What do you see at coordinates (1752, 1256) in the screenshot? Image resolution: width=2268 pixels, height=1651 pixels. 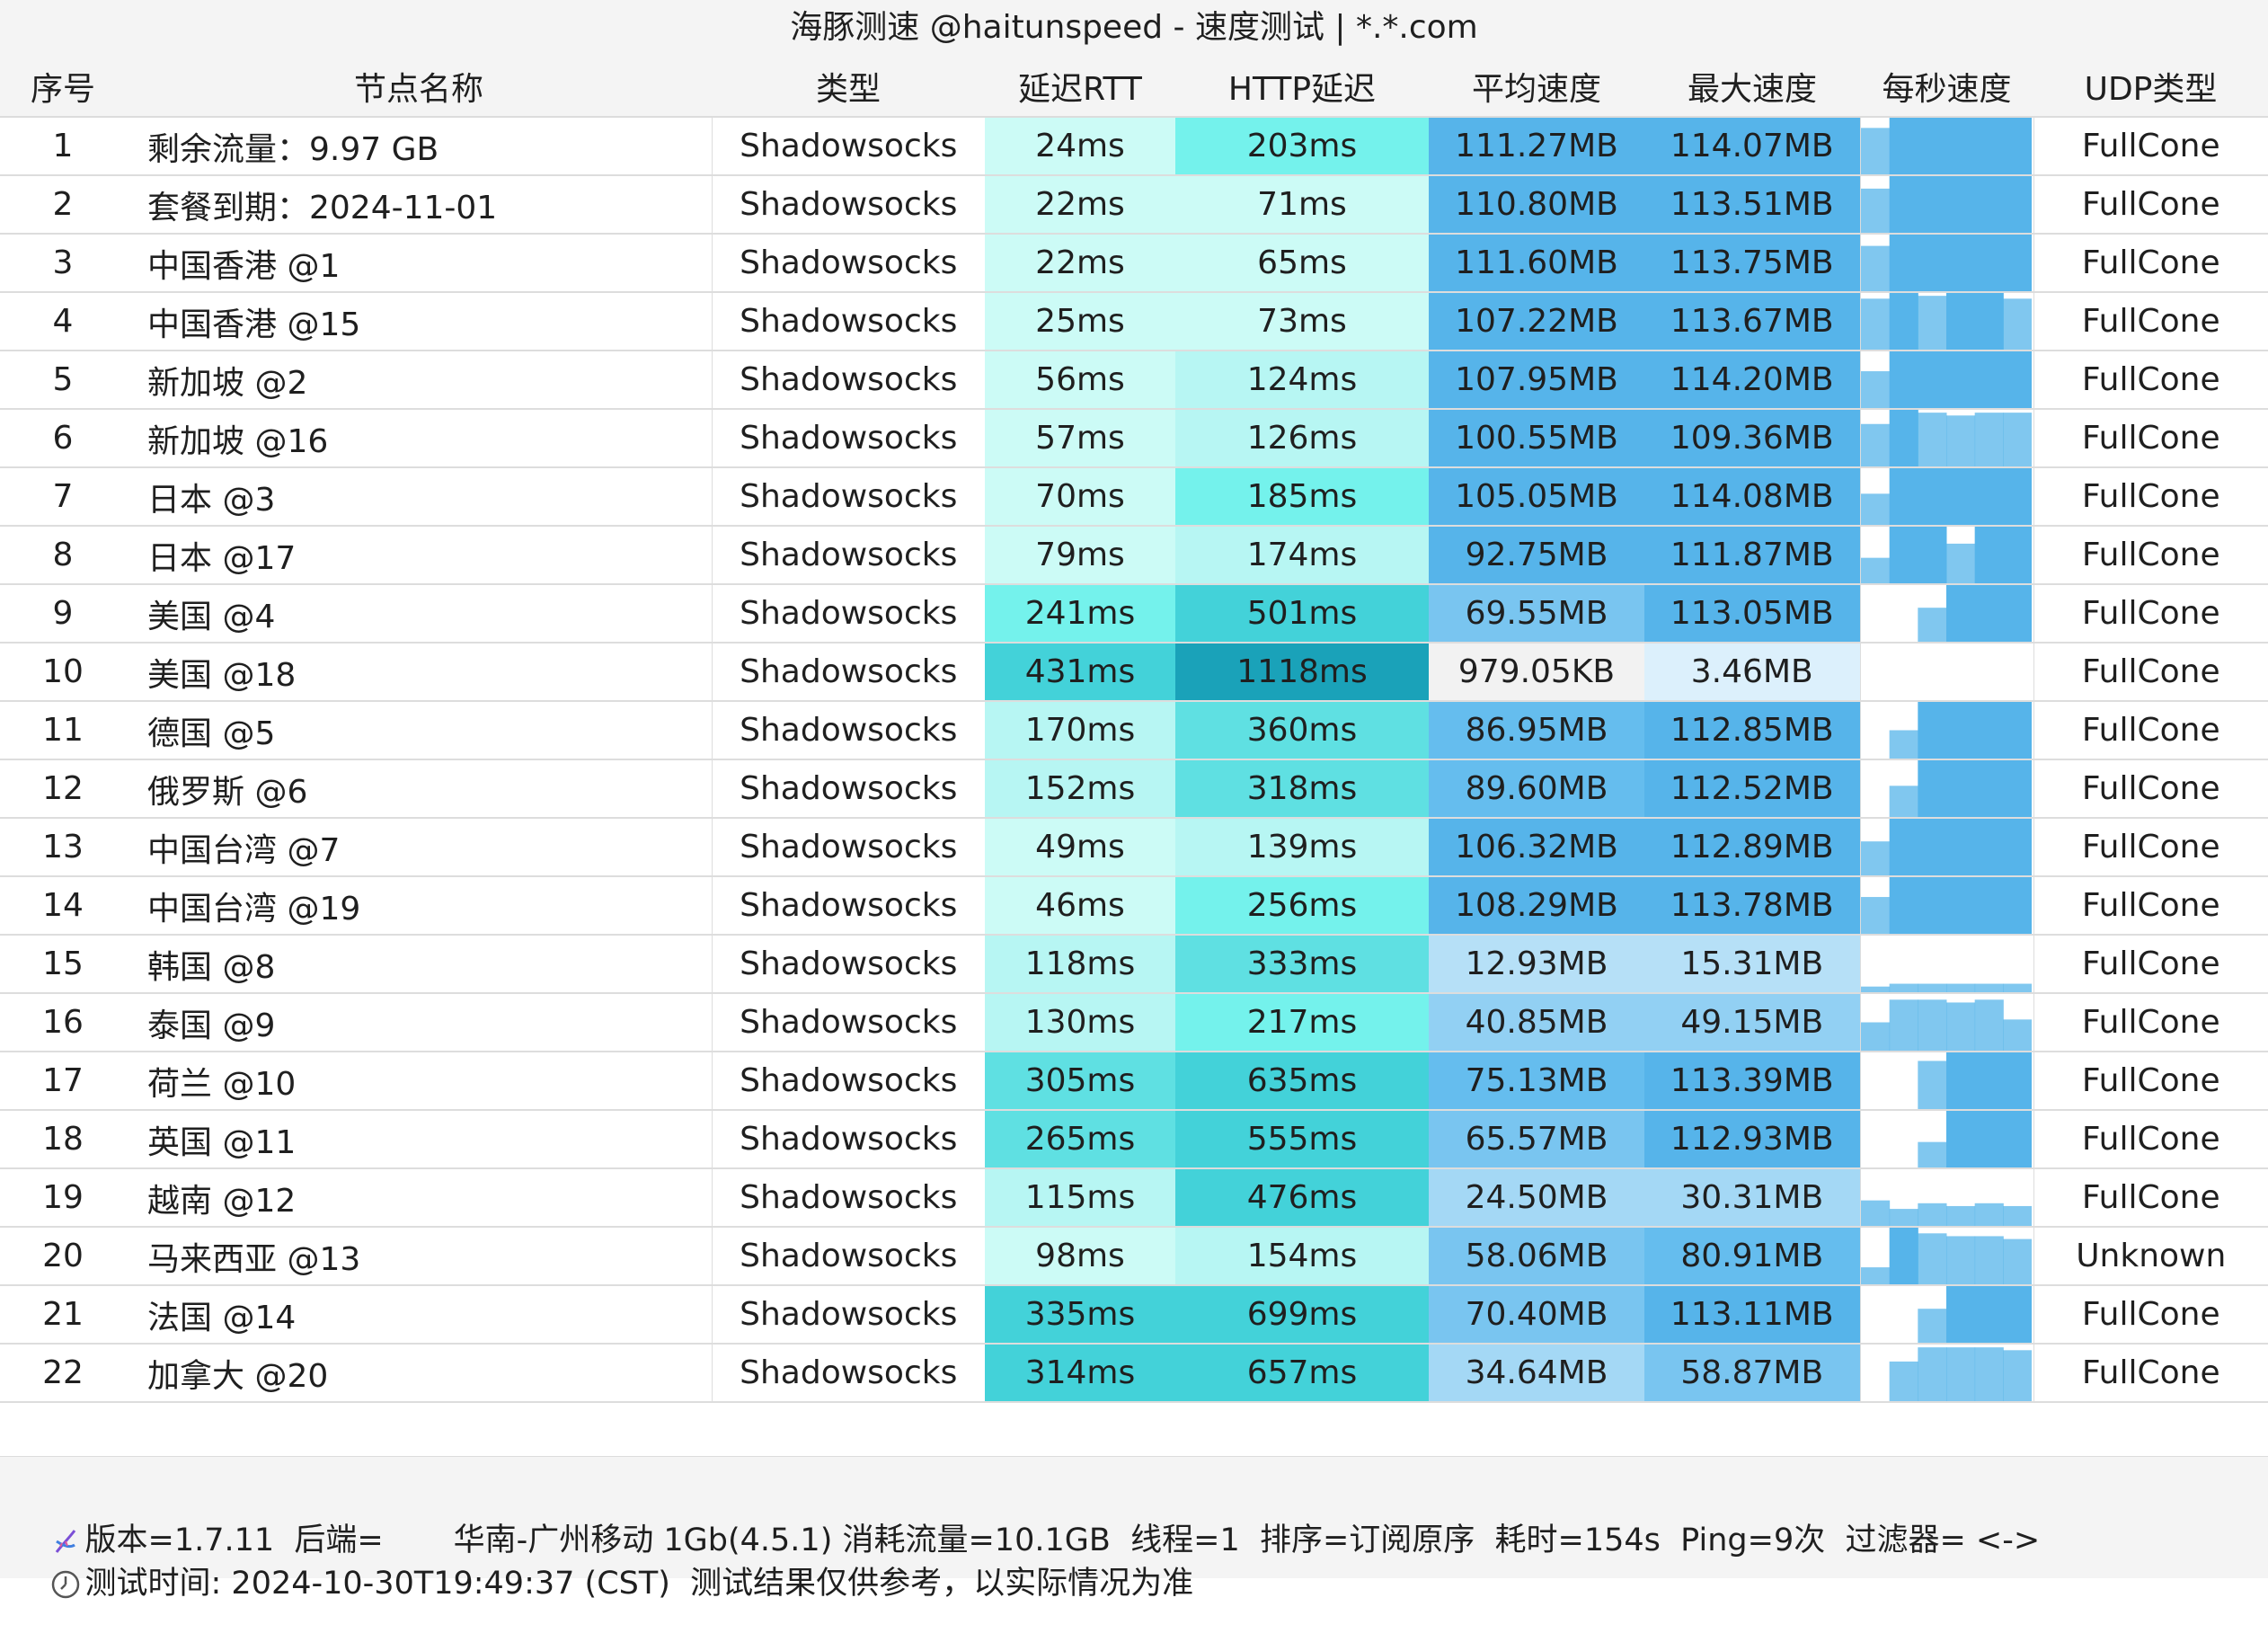 I see `max-speed-cell: 80.91MB` at bounding box center [1752, 1256].